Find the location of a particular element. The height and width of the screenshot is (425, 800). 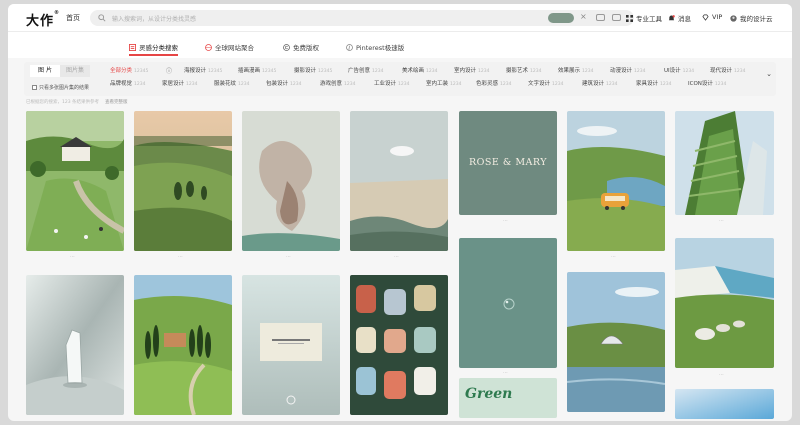

green-poster-title: Green is located at coordinates (489, 394).